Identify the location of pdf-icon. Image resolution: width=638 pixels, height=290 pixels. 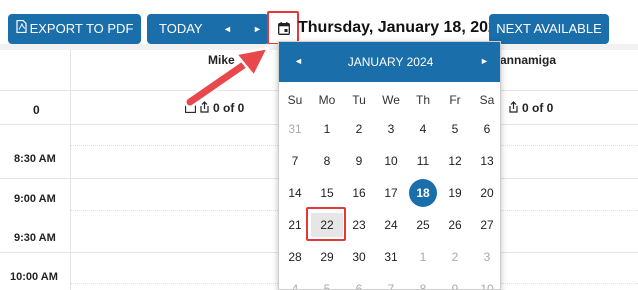
(21, 29).